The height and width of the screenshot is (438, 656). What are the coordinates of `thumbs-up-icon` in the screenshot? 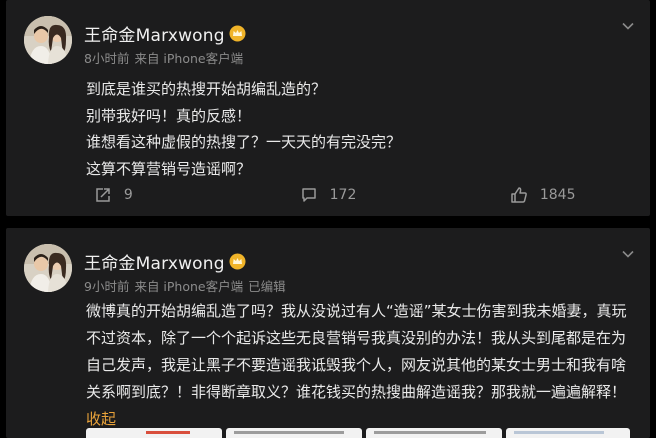 It's located at (519, 195).